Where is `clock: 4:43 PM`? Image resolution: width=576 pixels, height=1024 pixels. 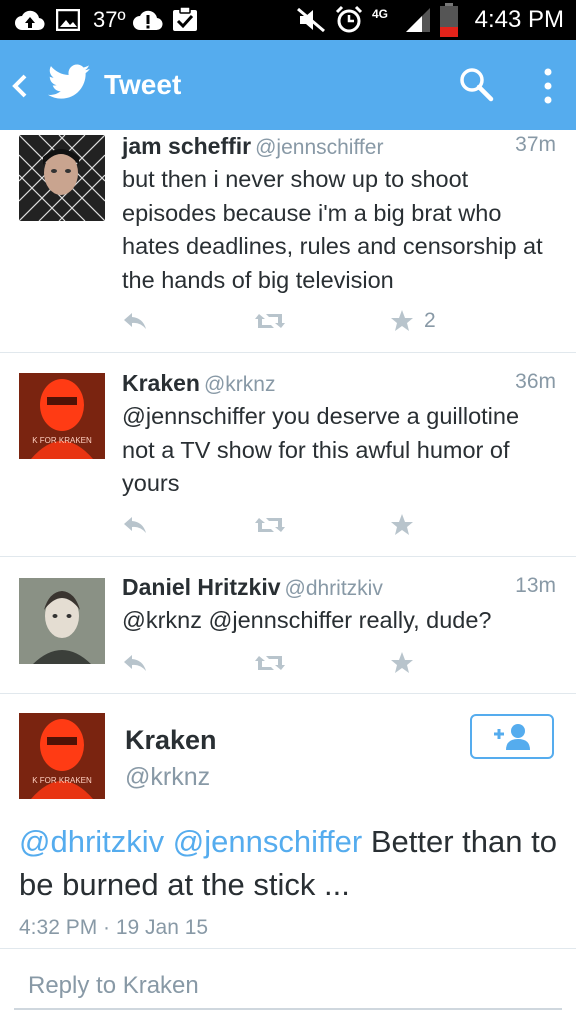
clock: 4:43 PM is located at coordinates (519, 19).